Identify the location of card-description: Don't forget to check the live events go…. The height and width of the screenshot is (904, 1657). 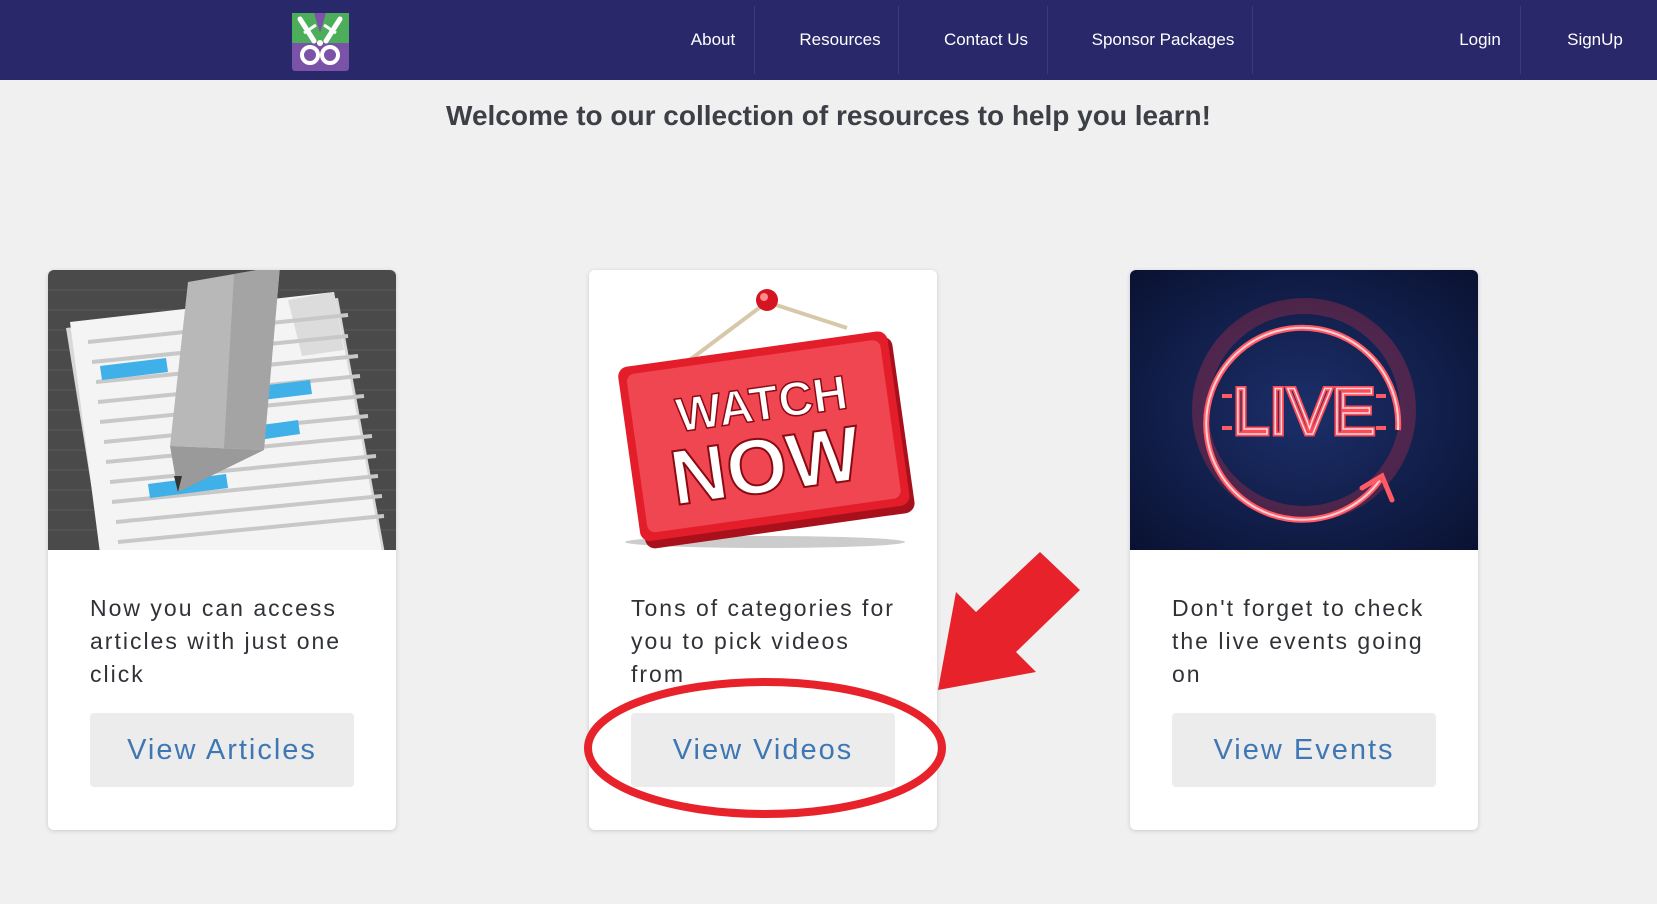
(1298, 641).